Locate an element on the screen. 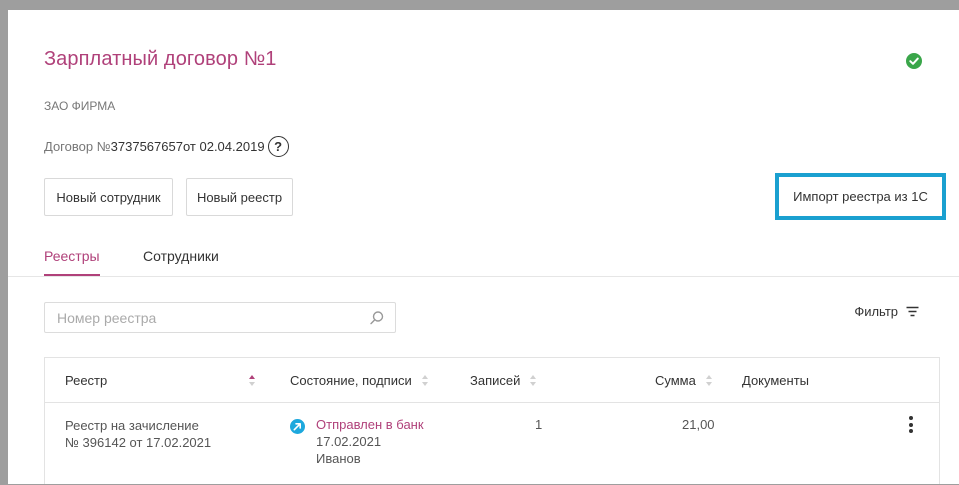  registry-title: Реестр на зачисление is located at coordinates (132, 425).